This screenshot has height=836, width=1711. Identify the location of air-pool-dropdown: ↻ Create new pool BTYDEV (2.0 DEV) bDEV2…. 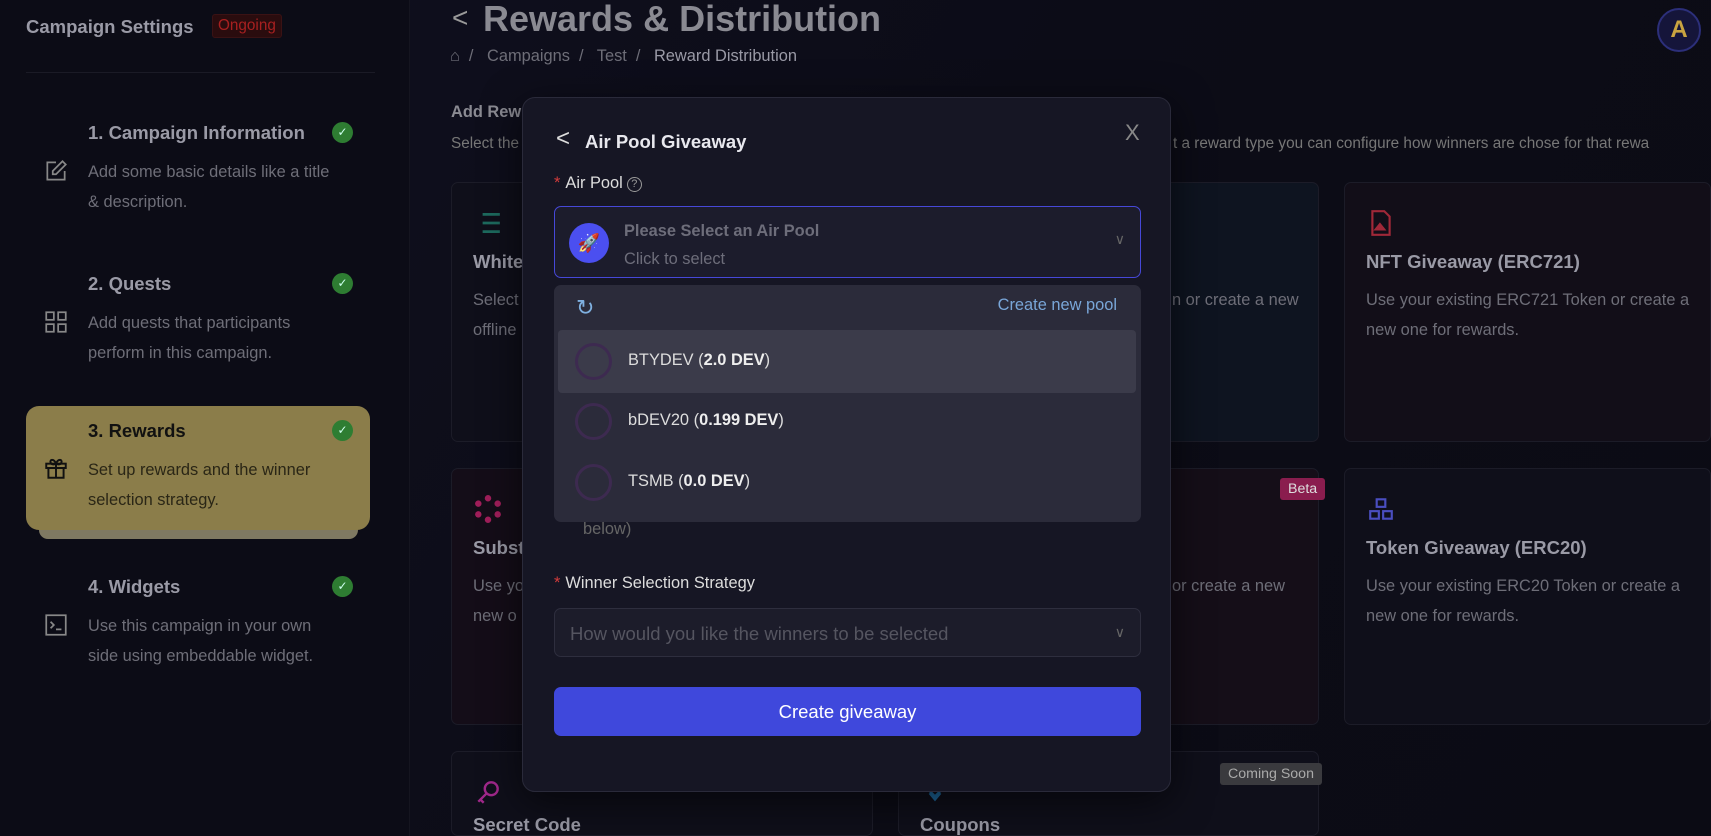
(847, 403).